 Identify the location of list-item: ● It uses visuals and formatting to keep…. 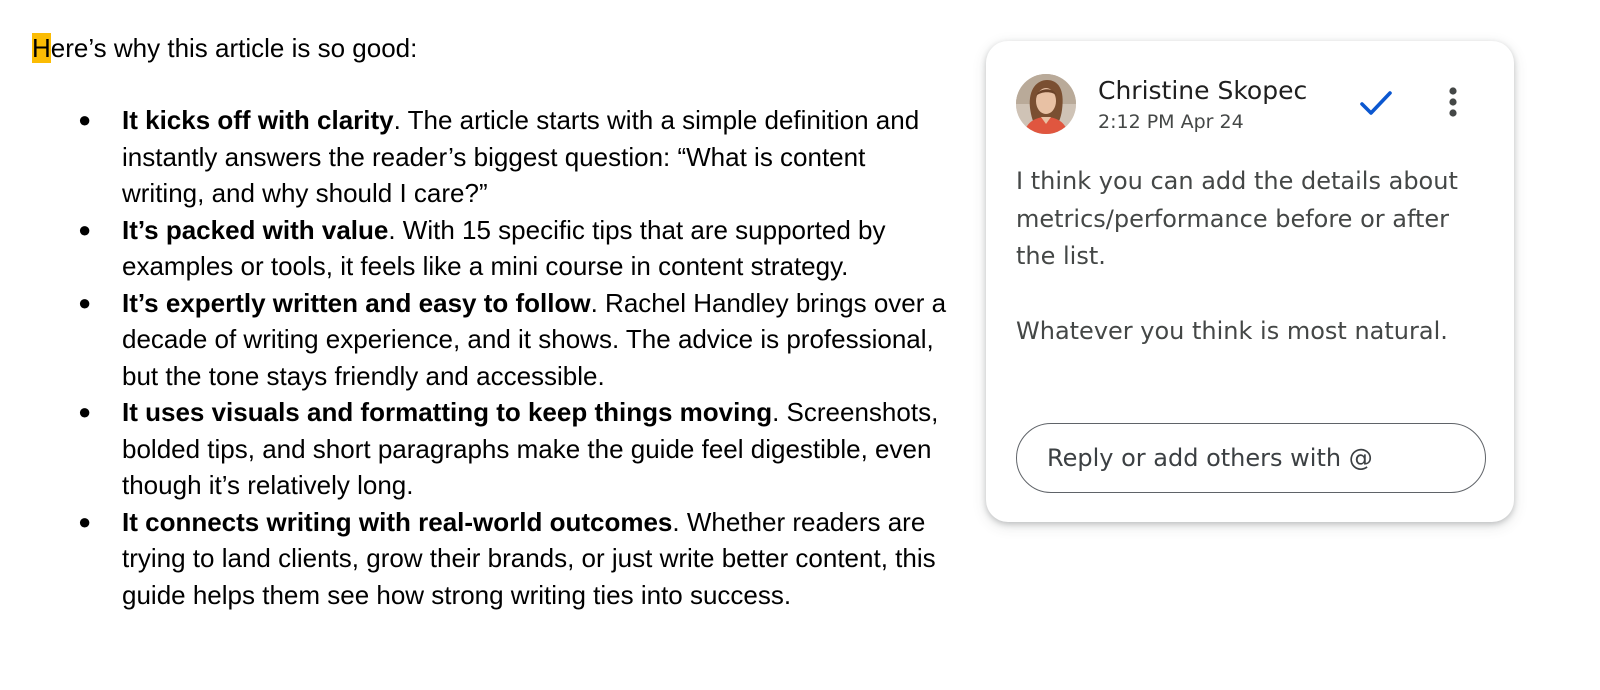
(492, 449).